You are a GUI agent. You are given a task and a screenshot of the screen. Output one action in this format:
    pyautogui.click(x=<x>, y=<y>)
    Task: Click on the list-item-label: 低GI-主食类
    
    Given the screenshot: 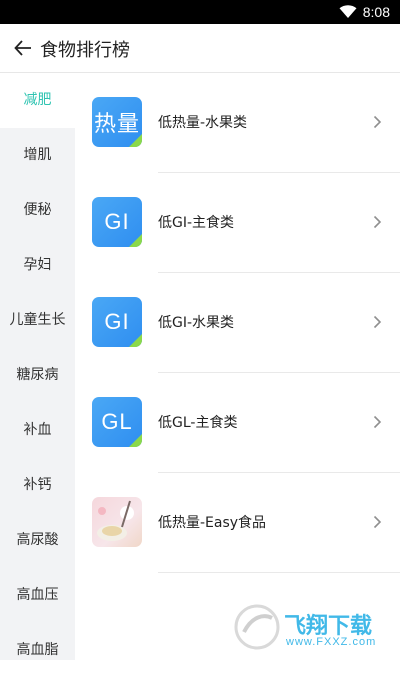 What is the action you would take?
    pyautogui.click(x=196, y=223)
    